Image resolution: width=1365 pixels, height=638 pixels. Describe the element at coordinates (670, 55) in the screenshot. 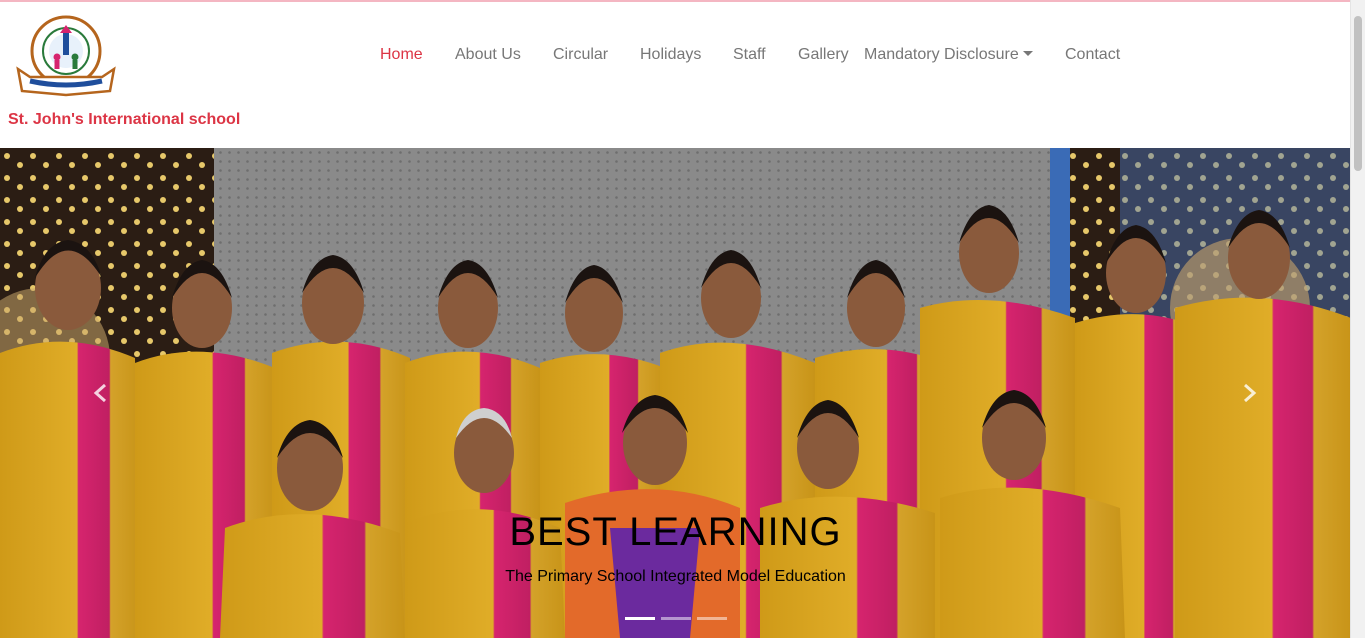

I see `nav-holidays: Holidays` at that location.